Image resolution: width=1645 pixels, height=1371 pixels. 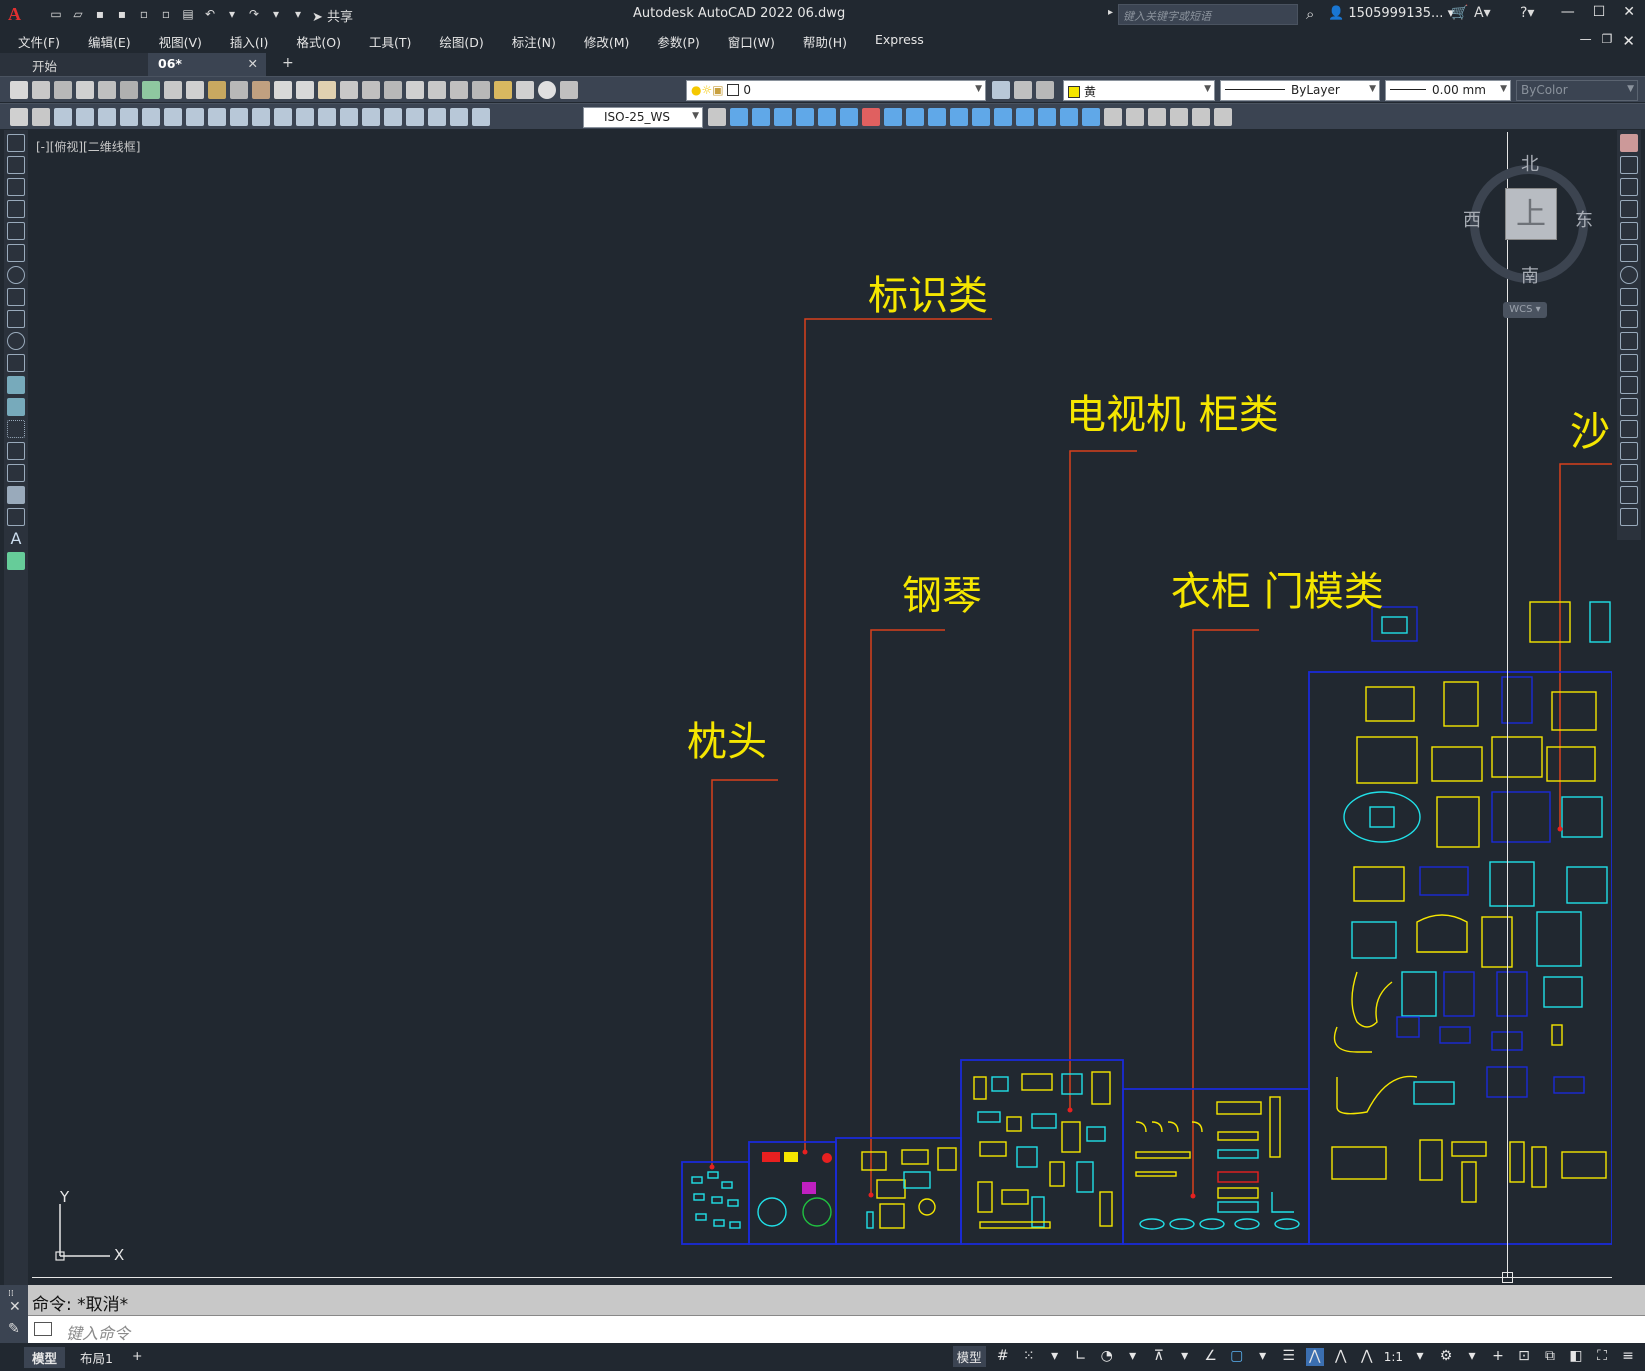 I want to click on viewcube: 上 北 南 东 西, so click(x=1529, y=218).